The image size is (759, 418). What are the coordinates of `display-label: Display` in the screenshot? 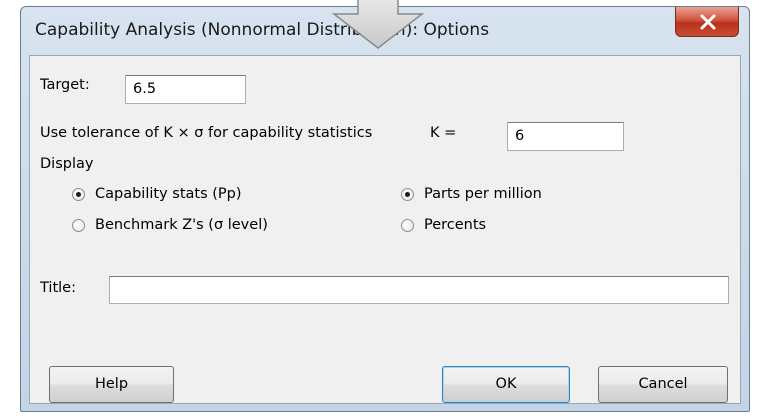 It's located at (67, 164).